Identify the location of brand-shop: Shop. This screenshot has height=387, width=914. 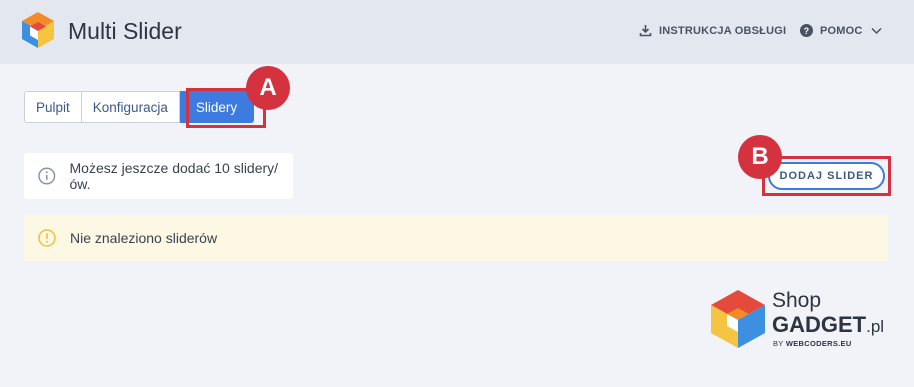
(797, 300).